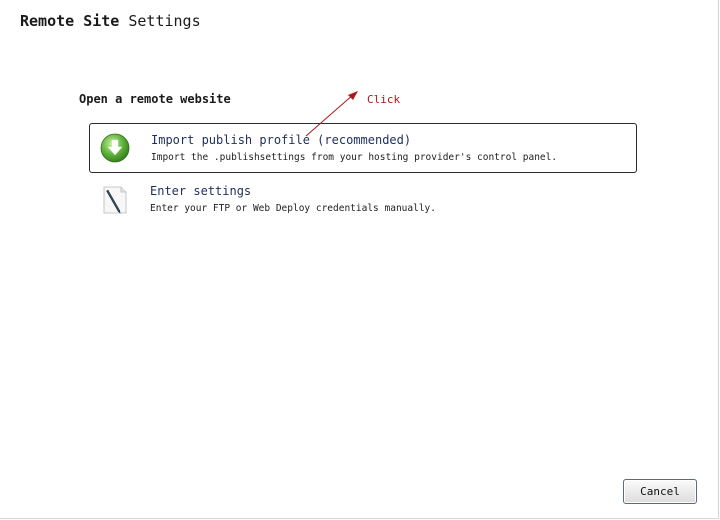 This screenshot has width=720, height=520. Describe the element at coordinates (201, 191) in the screenshot. I see `option-title: Enter settings` at that location.